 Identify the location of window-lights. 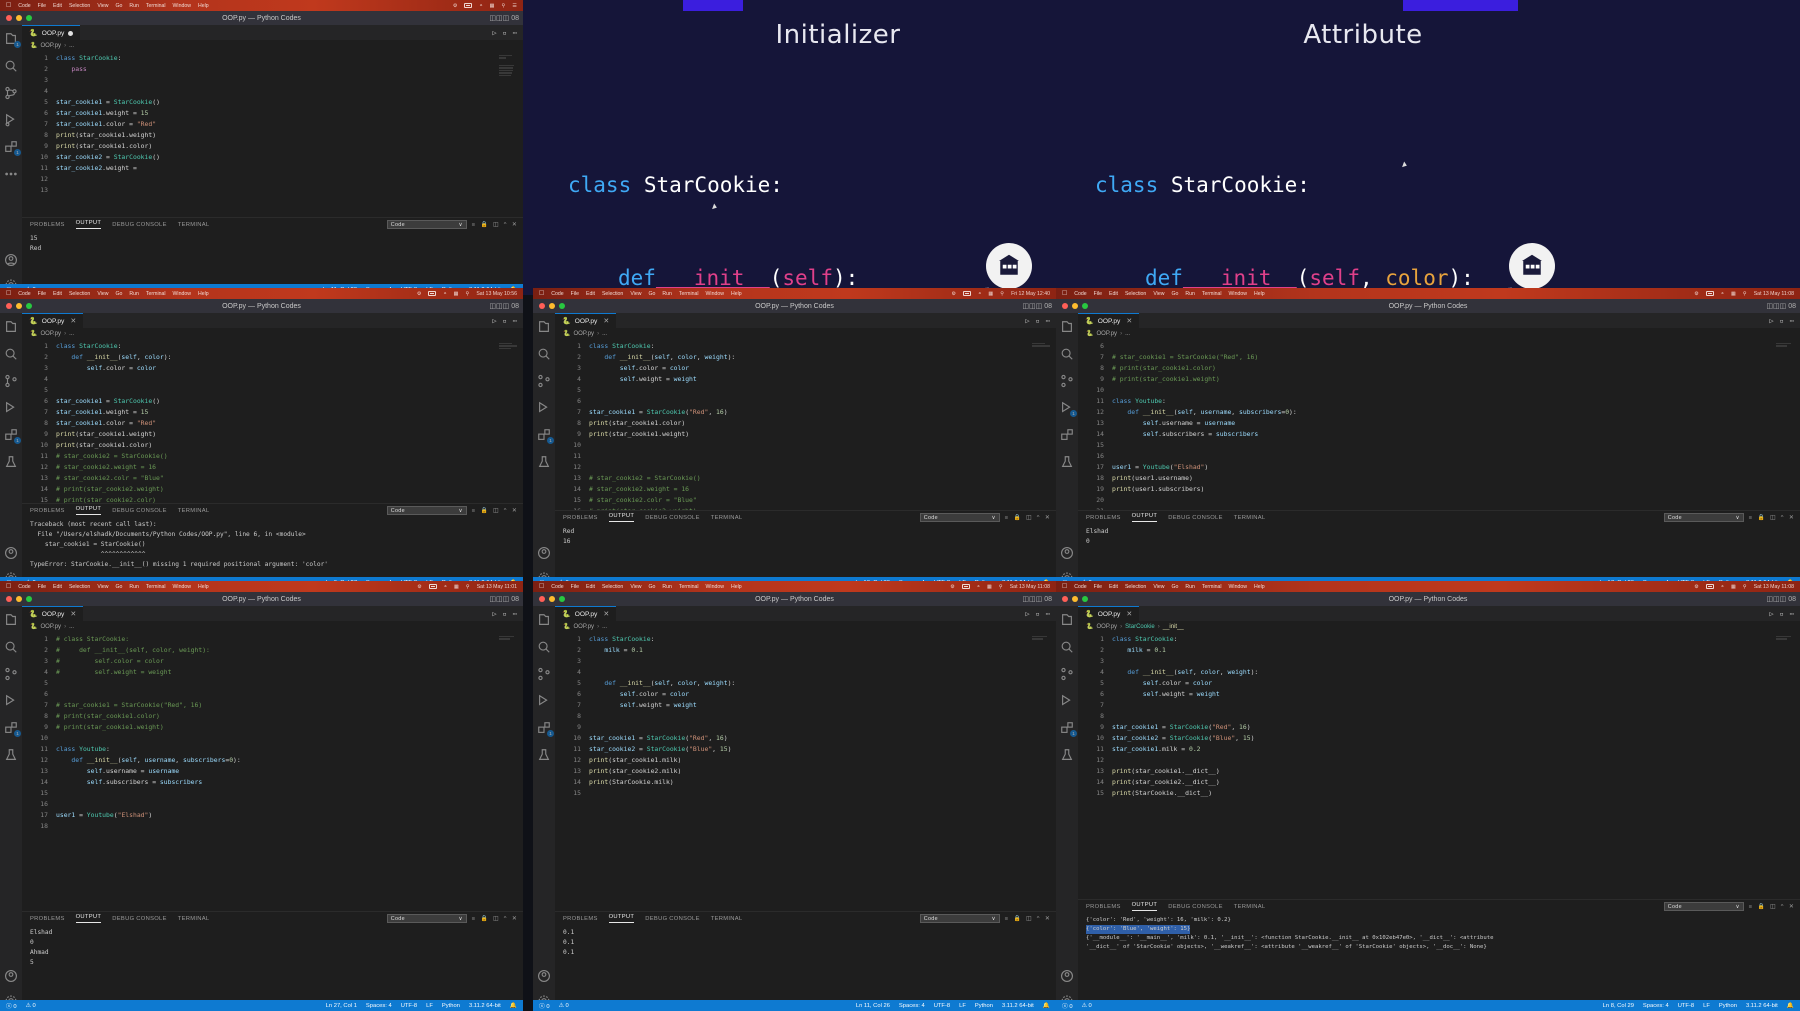
(16, 18).